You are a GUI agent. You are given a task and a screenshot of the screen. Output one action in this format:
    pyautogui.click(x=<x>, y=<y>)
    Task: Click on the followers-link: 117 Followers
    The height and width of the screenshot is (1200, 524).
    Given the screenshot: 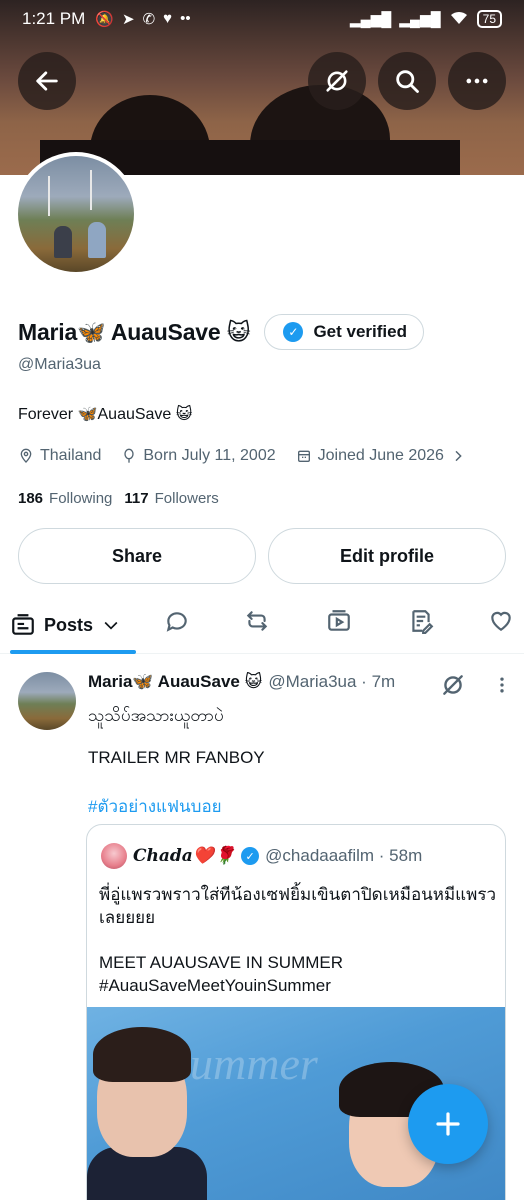 What is the action you would take?
    pyautogui.click(x=171, y=498)
    